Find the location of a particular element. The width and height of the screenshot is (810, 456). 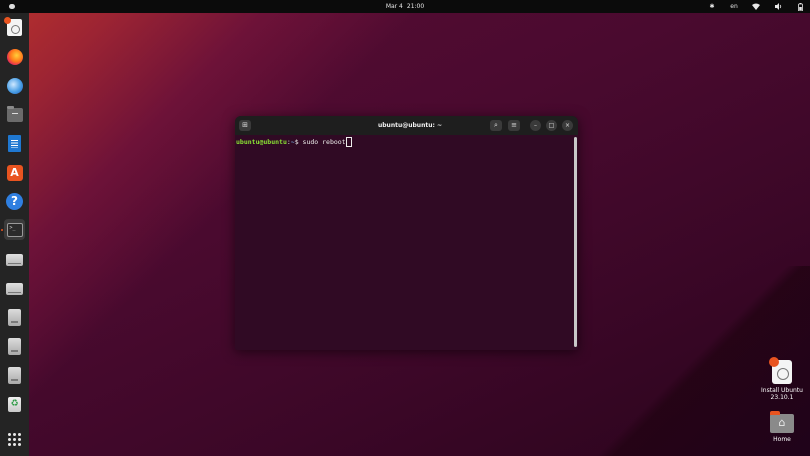

prompt-user: ubuntu@ubuntu is located at coordinates (261, 142).